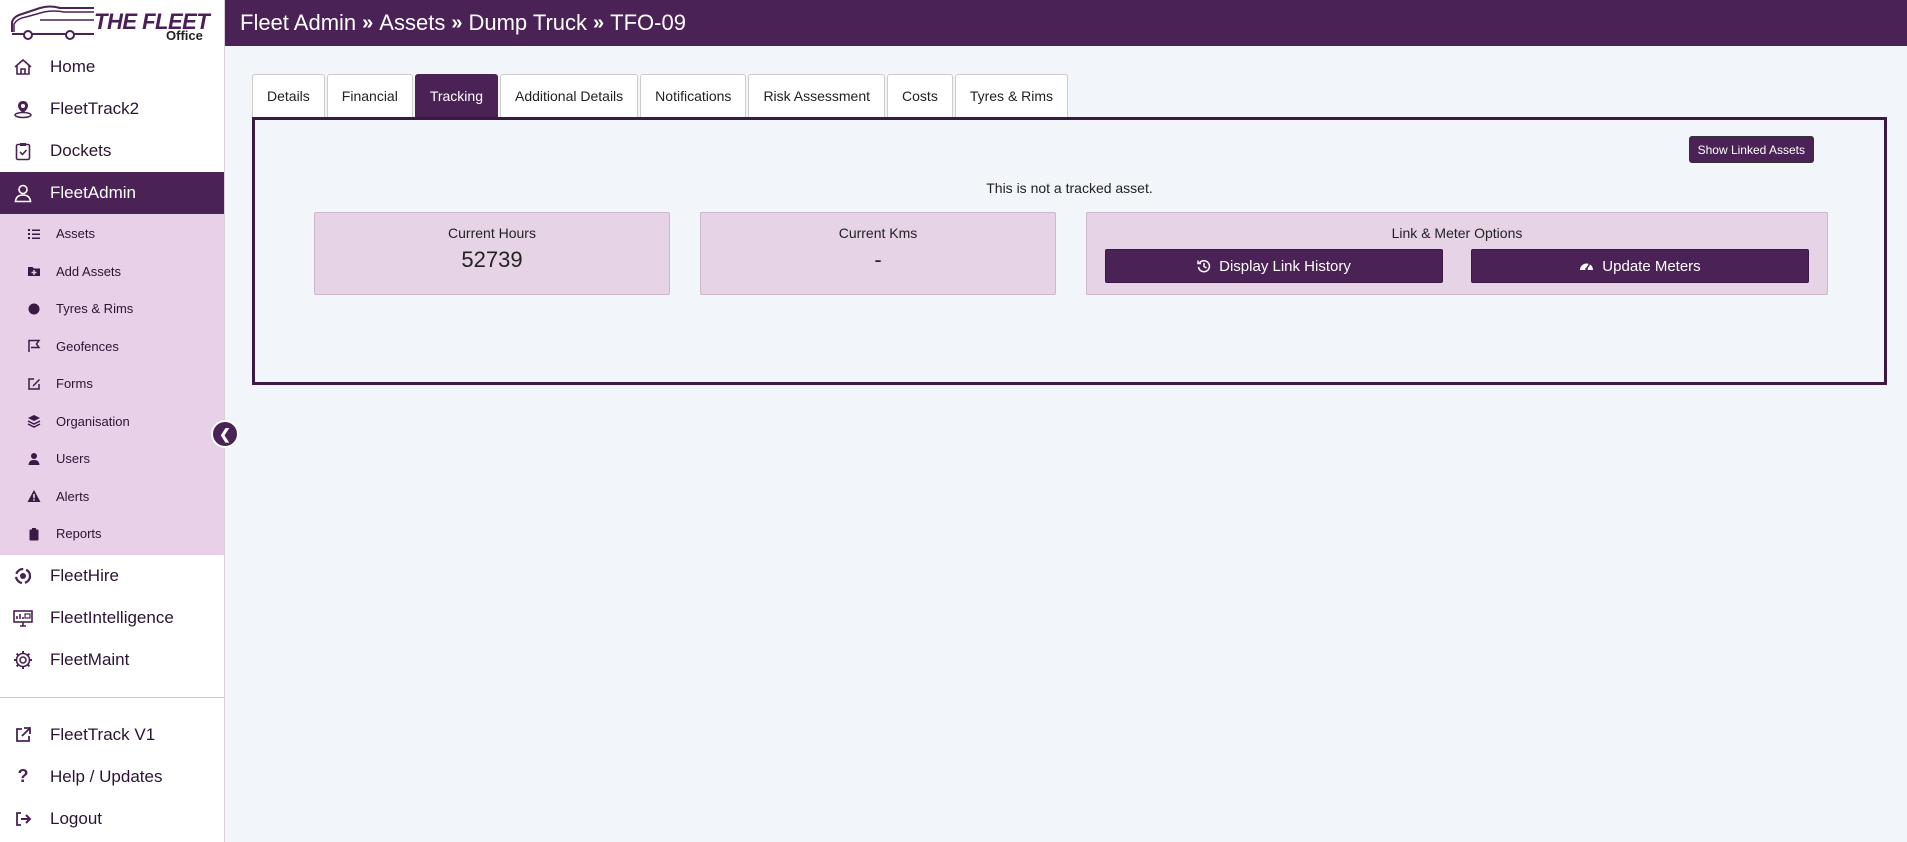  I want to click on submenu-item-tyres-rims: Tyres & Rims, so click(112, 309).